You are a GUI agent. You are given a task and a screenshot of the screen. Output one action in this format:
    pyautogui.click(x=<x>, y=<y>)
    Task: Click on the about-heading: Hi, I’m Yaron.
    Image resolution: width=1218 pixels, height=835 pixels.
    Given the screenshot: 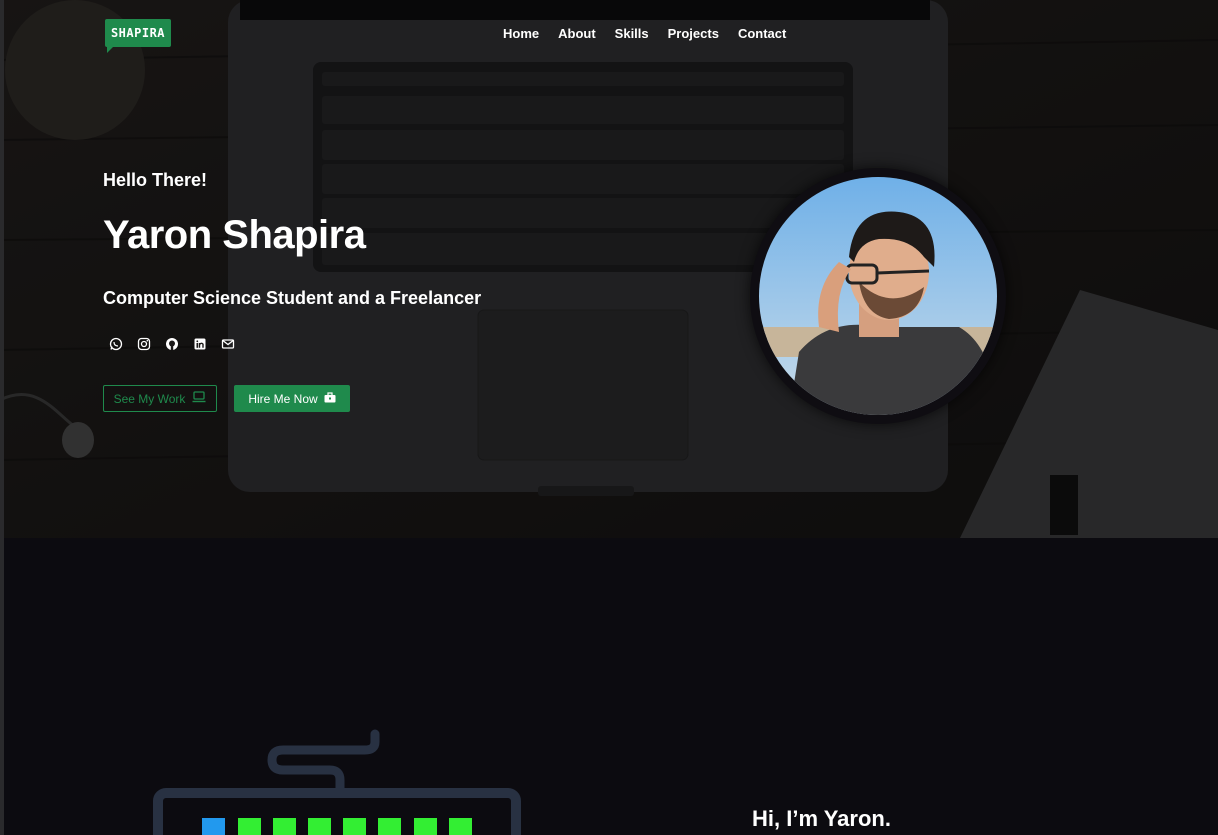 What is the action you would take?
    pyautogui.click(x=821, y=818)
    